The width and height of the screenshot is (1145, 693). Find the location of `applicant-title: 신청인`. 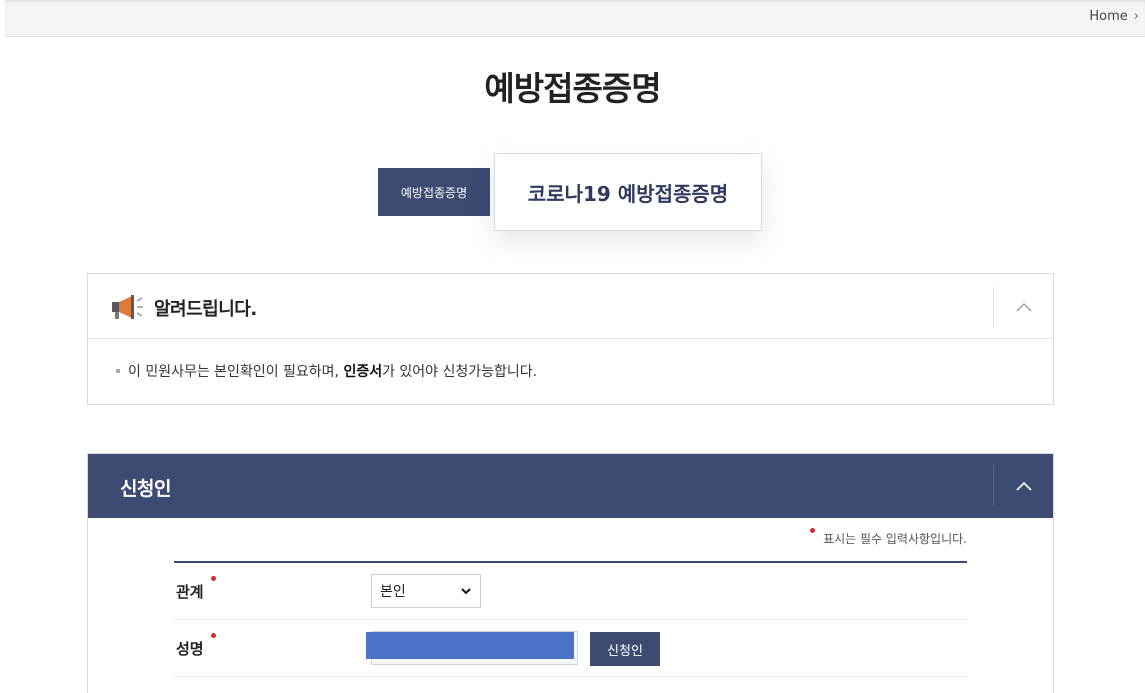

applicant-title: 신청인 is located at coordinates (145, 489).